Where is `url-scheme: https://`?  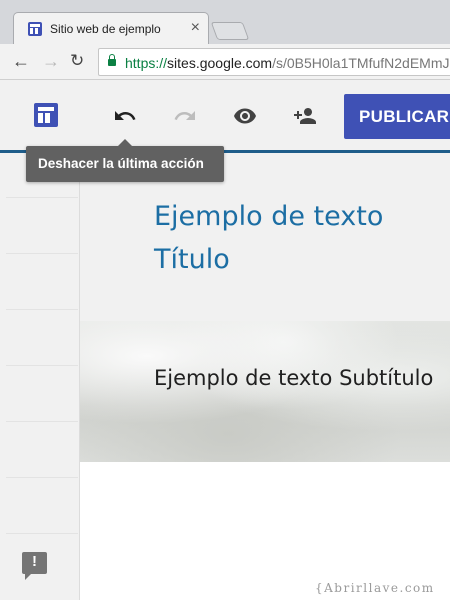
url-scheme: https:// is located at coordinates (146, 63).